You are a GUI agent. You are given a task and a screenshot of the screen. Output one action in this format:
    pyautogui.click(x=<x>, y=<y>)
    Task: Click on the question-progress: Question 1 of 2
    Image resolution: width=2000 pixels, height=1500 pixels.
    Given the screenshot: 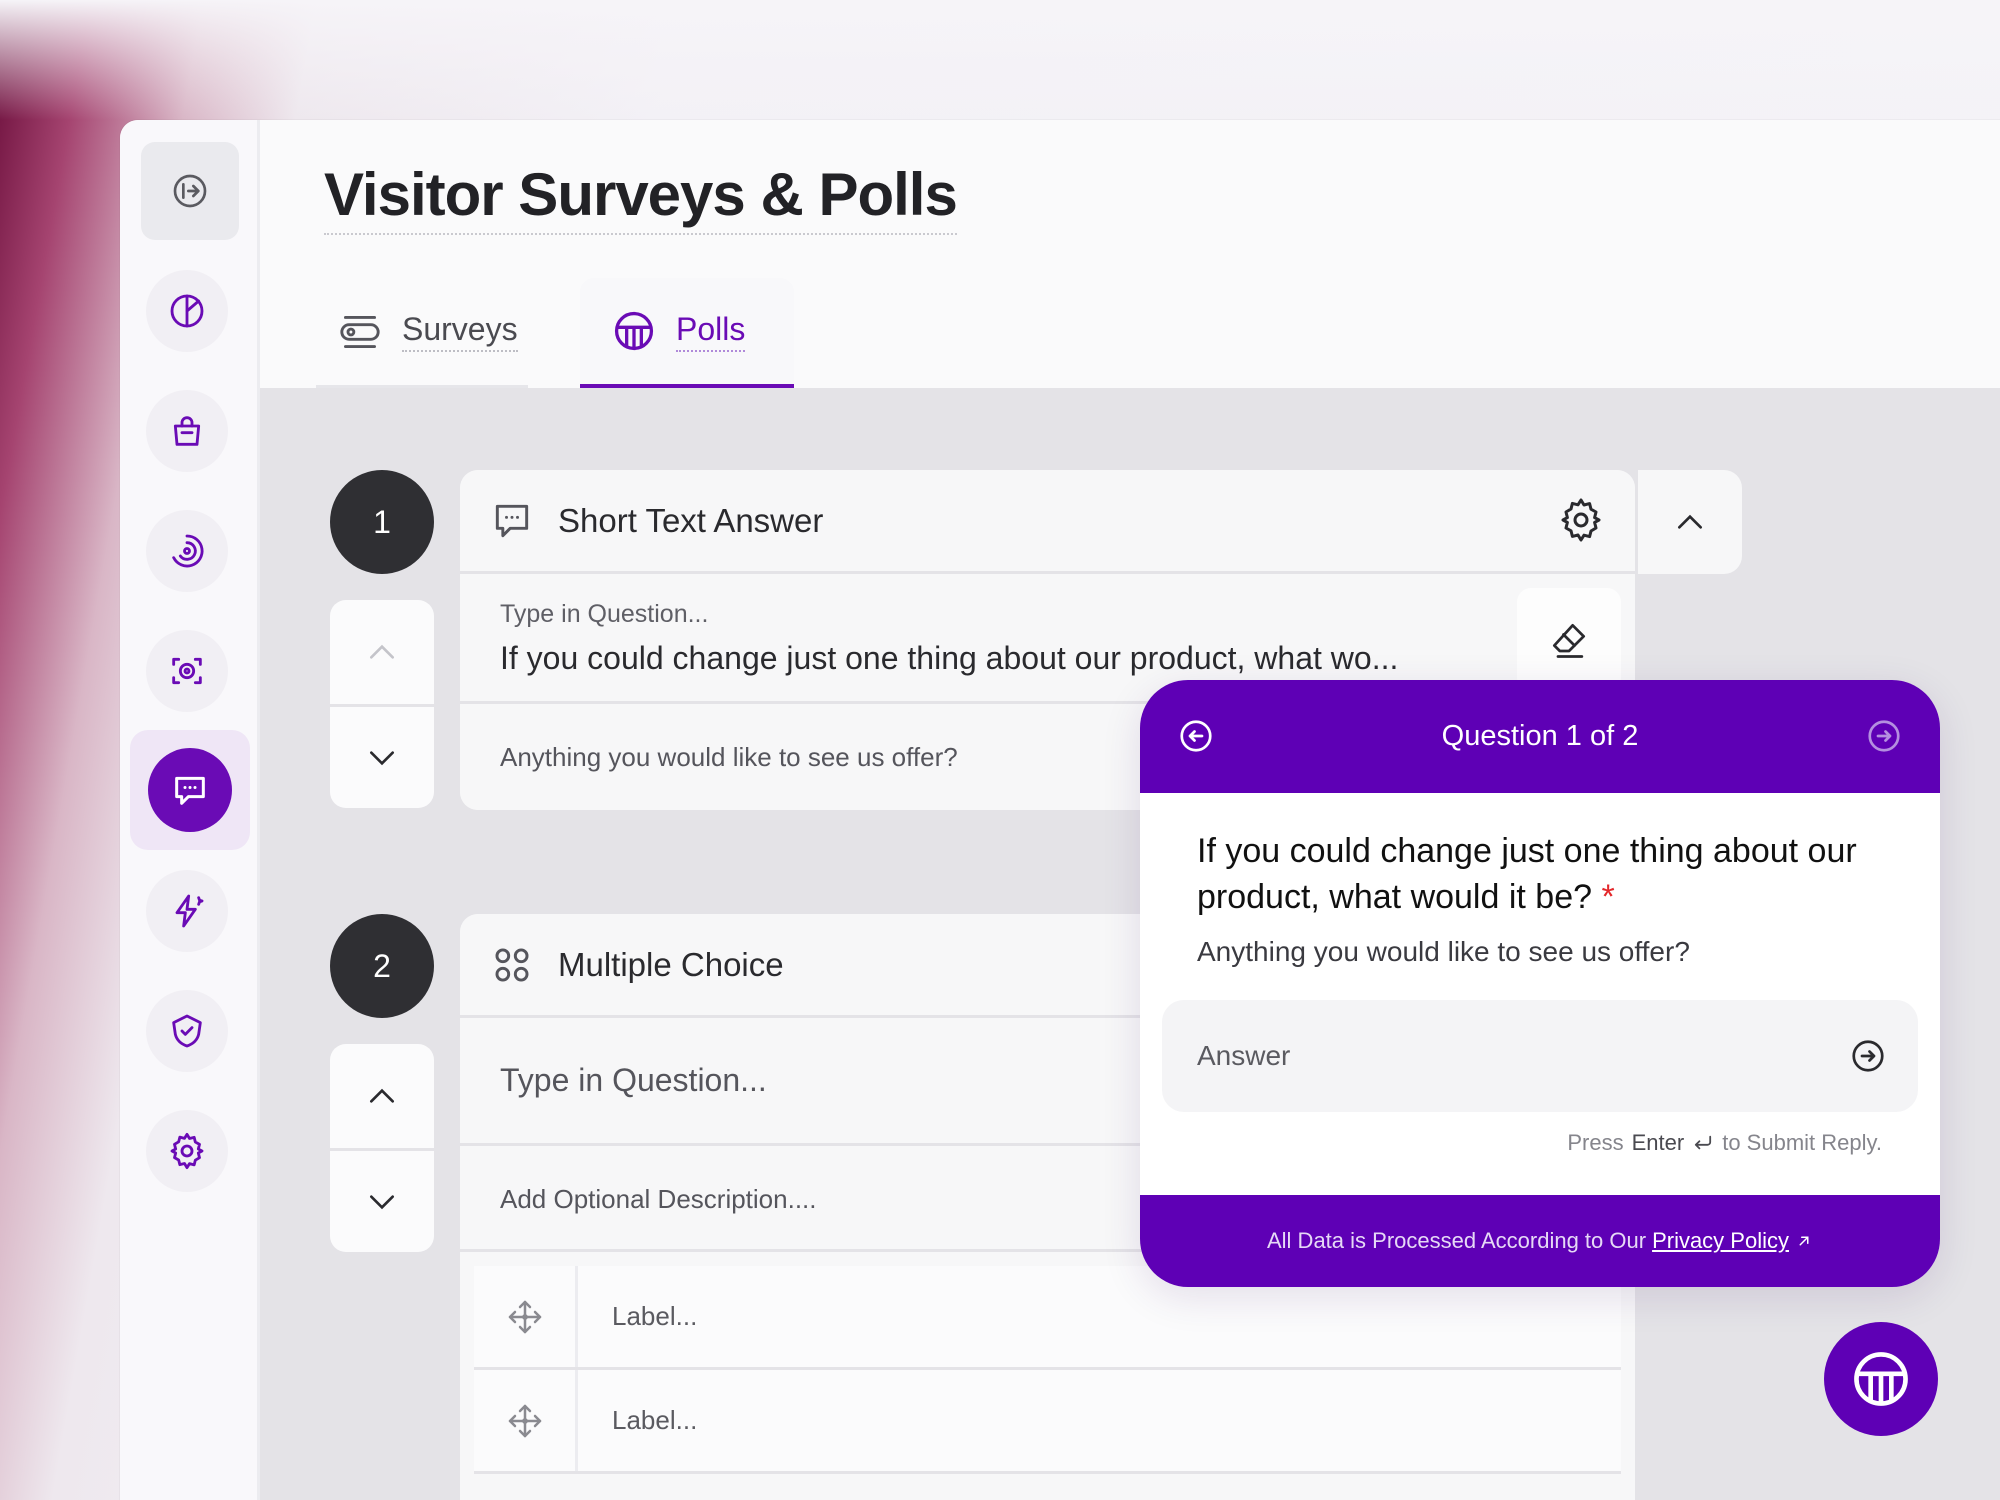 What is the action you would take?
    pyautogui.click(x=1540, y=736)
    